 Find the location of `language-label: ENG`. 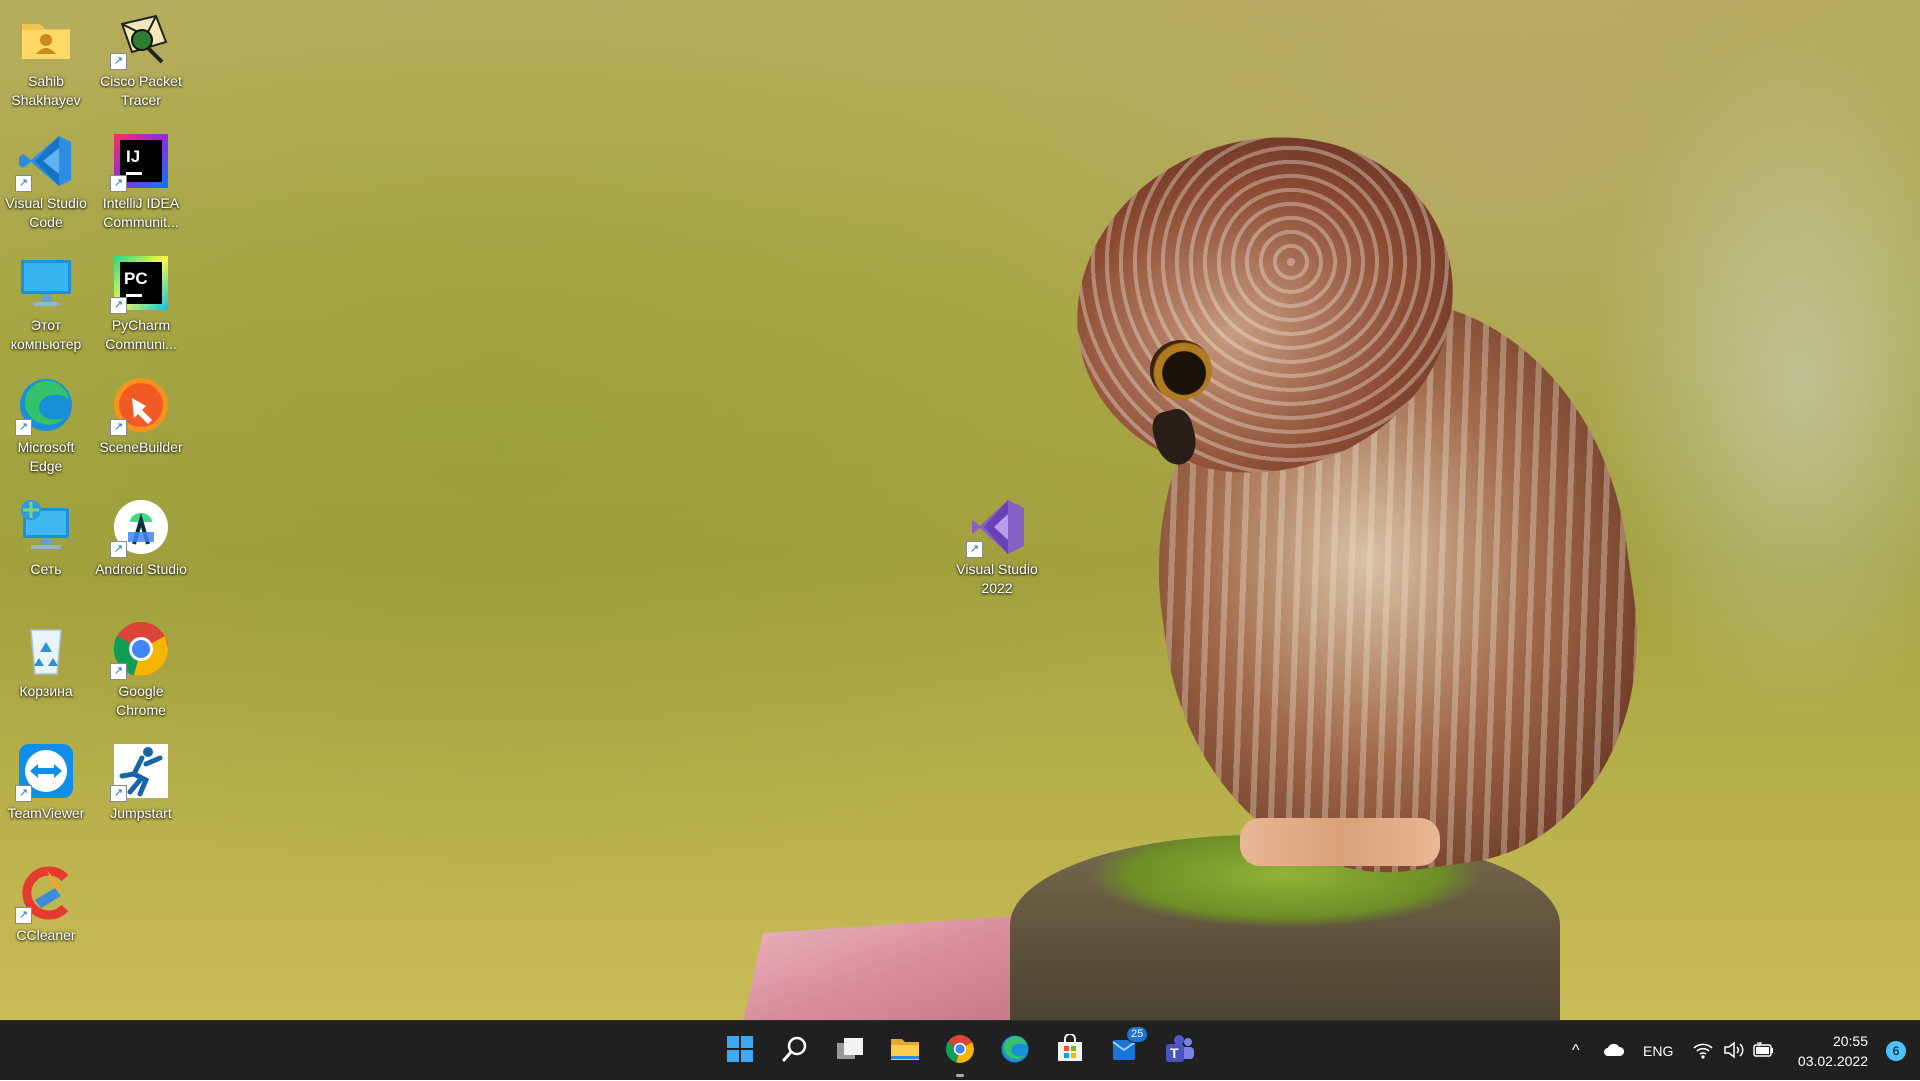

language-label: ENG is located at coordinates (1658, 1051).